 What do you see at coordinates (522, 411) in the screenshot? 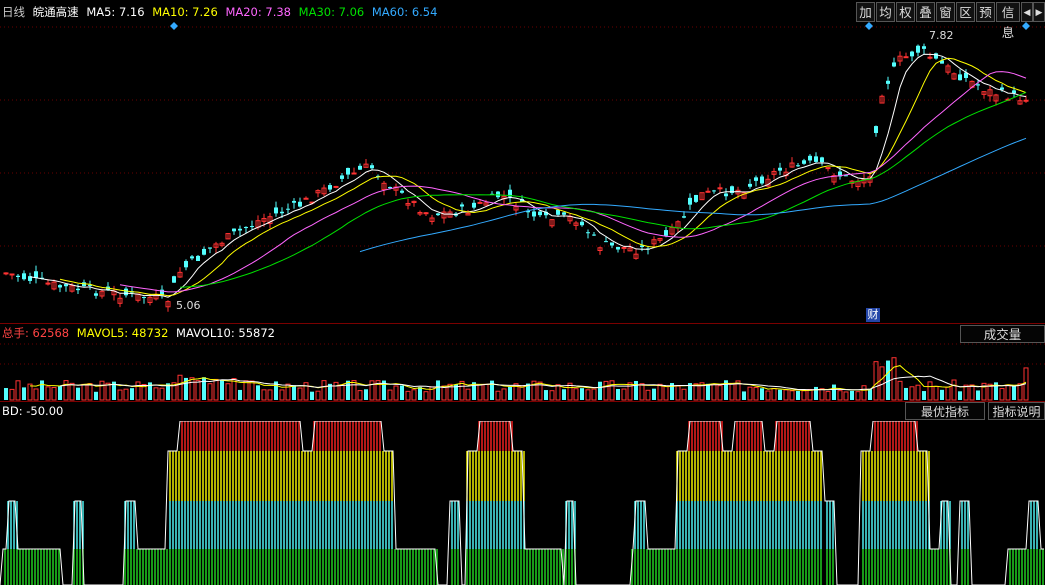
I see `indicator-header: BD: -50.00` at bounding box center [522, 411].